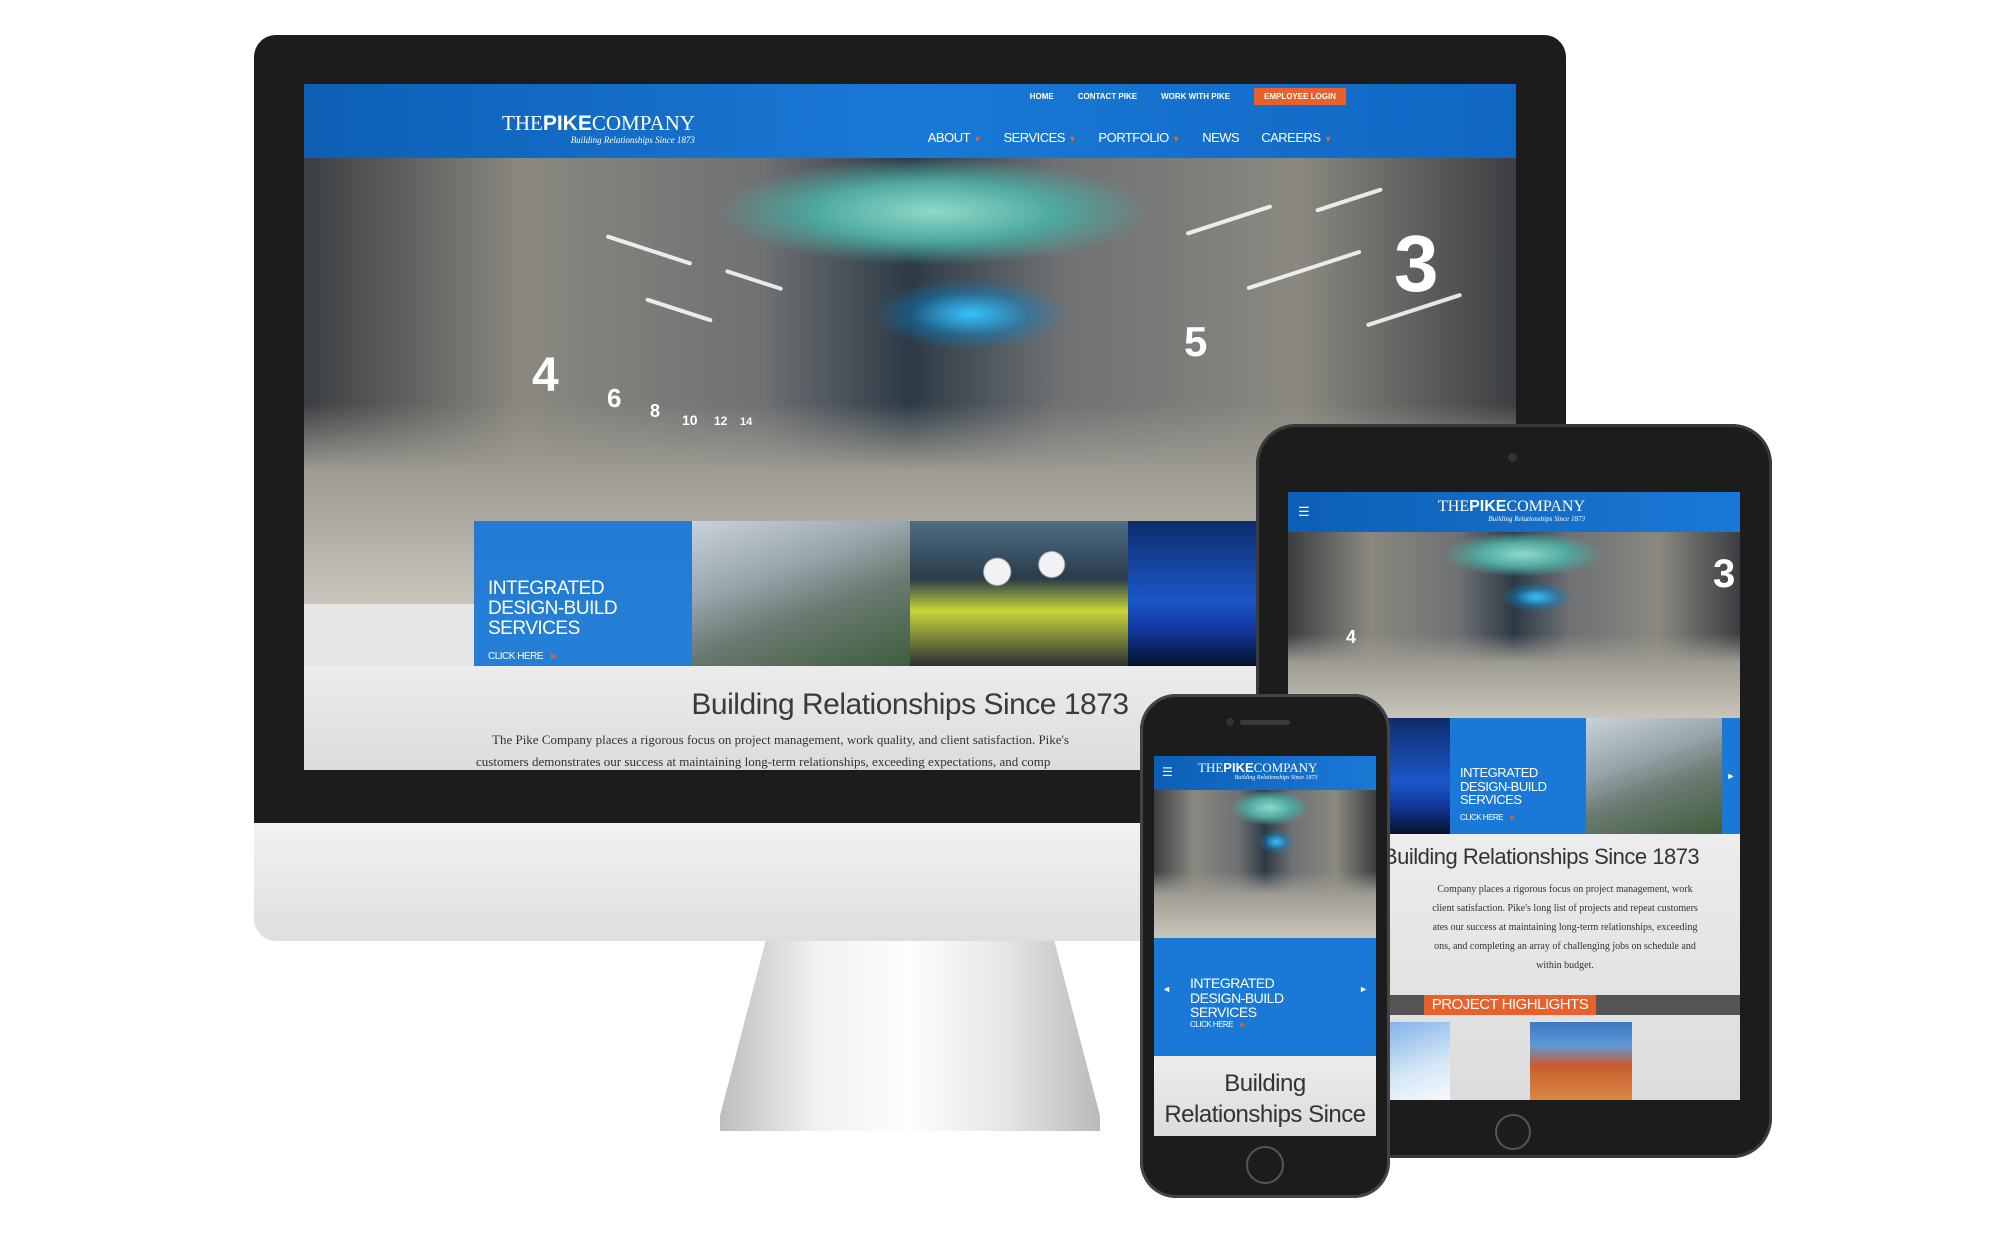 This screenshot has width=2000, height=1242. Describe the element at coordinates (1510, 1005) in the screenshot. I see `project-highlights-label: PROJECT HIGHLIGHTS` at that location.